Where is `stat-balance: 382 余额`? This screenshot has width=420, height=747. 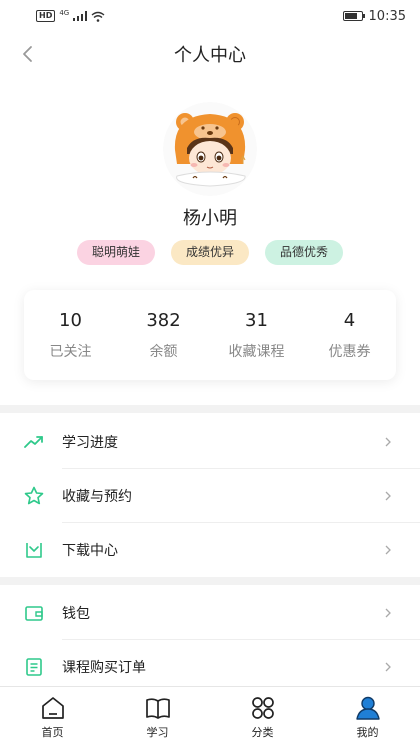
stat-balance: 382 余额 is located at coordinates (163, 335).